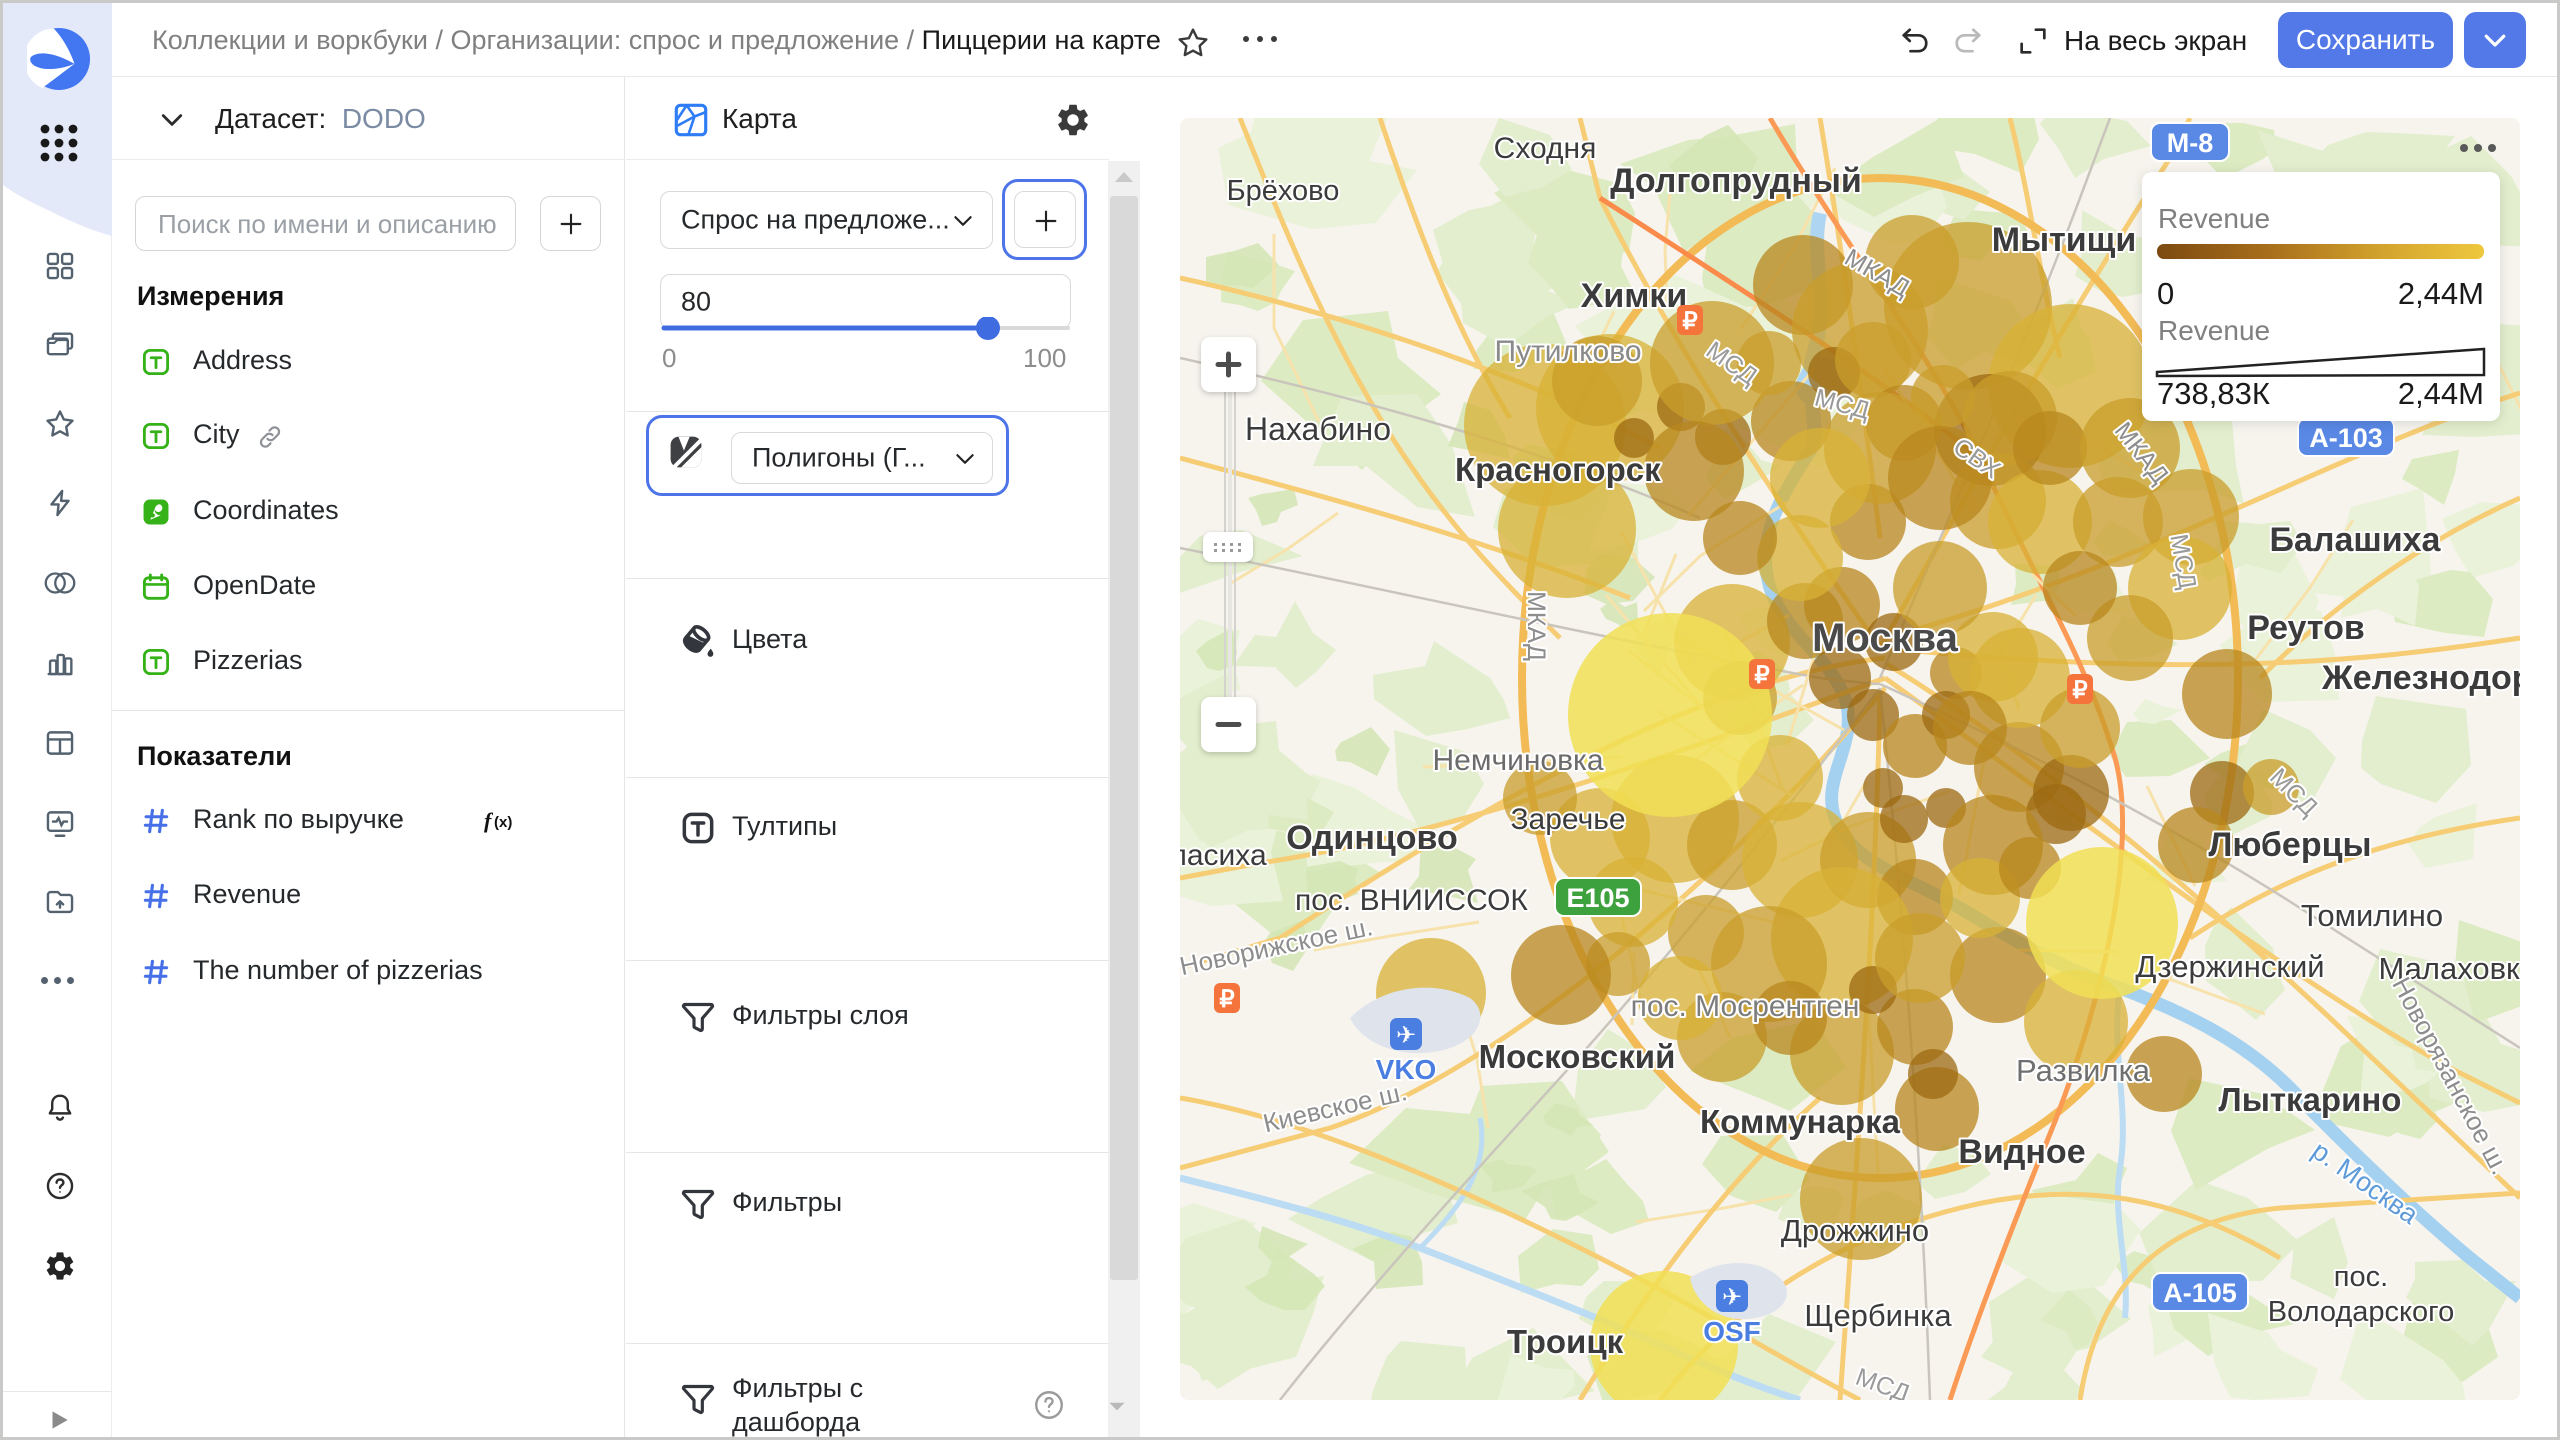  I want to click on svg-text: Коммунарка, so click(1800, 1121).